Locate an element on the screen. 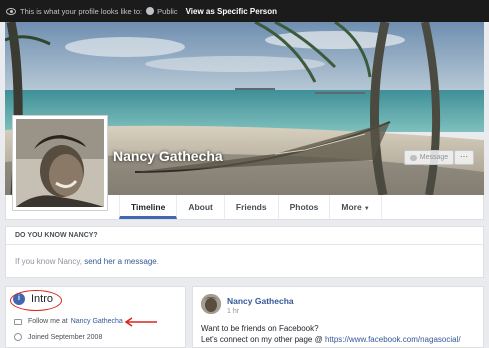 Image resolution: width=489 pixels, height=348 pixels. tab-list: Timeline About Friends Photos More ▼ is located at coordinates (250, 207).